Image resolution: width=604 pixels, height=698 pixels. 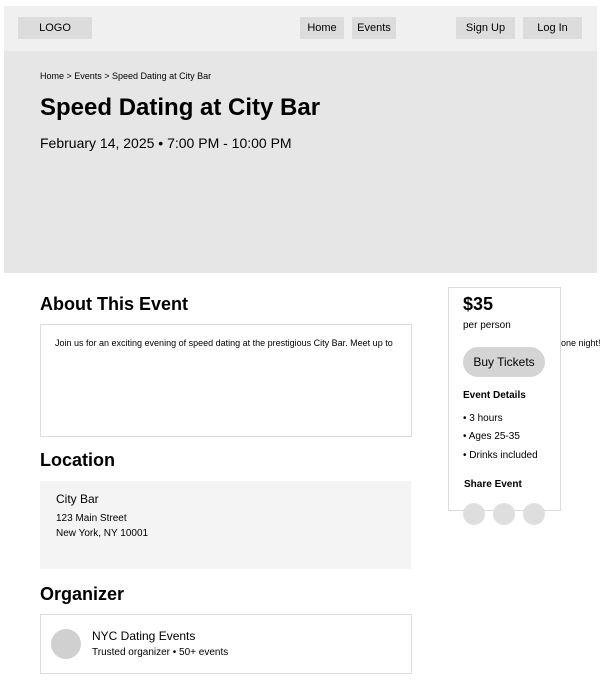 I want to click on share-option-1-icon, so click(x=474, y=514).